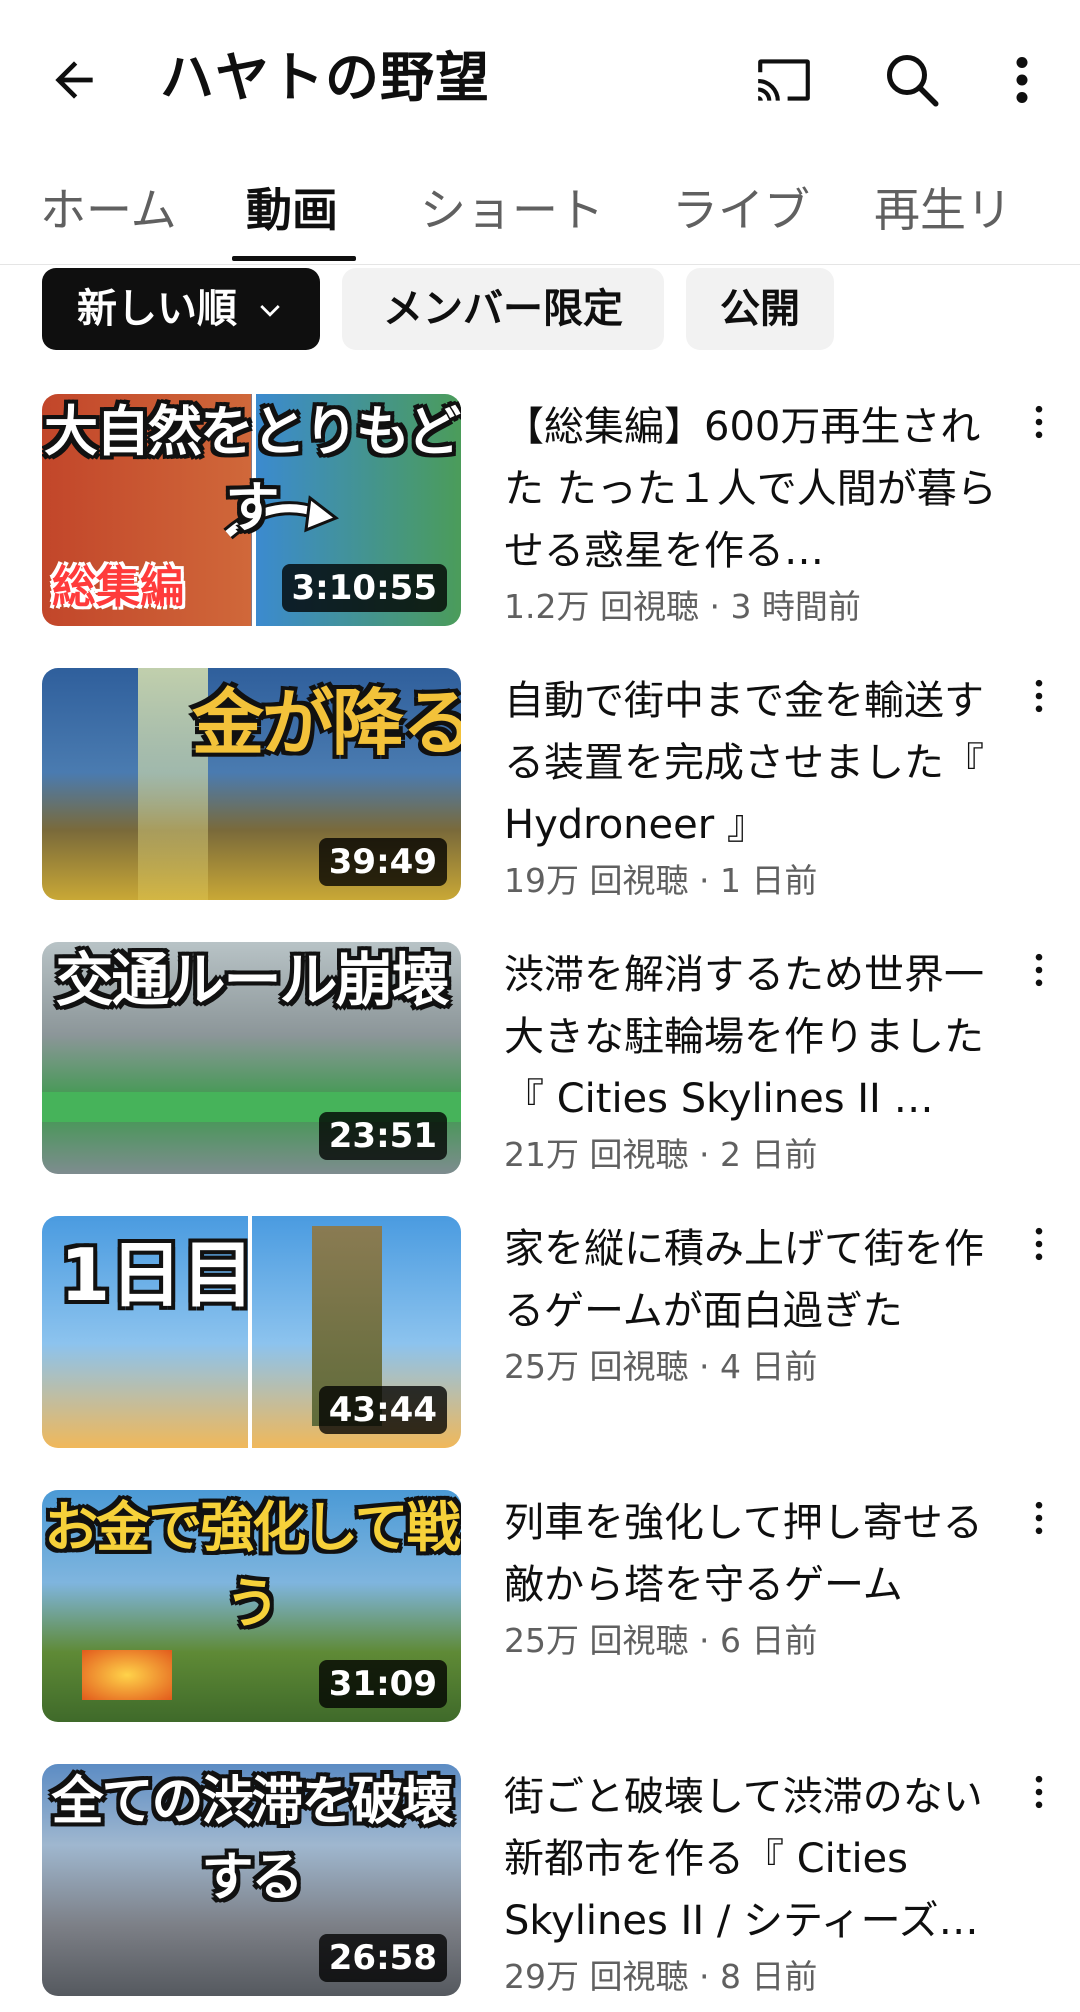 The width and height of the screenshot is (1080, 2012). What do you see at coordinates (661, 1976) in the screenshot?
I see `video-meta: 29万 回視聴 · 8 日前` at bounding box center [661, 1976].